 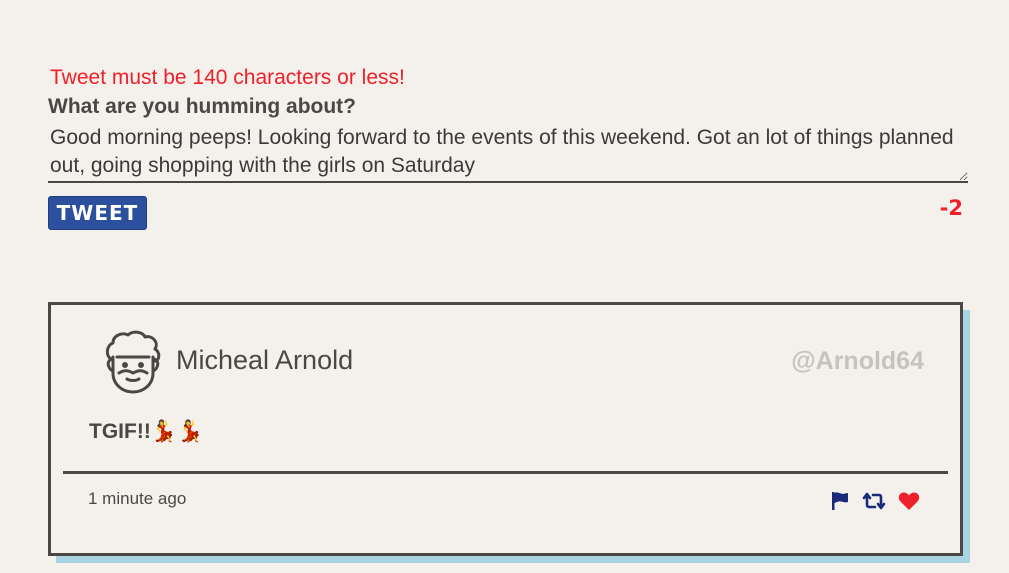 I want to click on tweet-divider, so click(x=505, y=472).